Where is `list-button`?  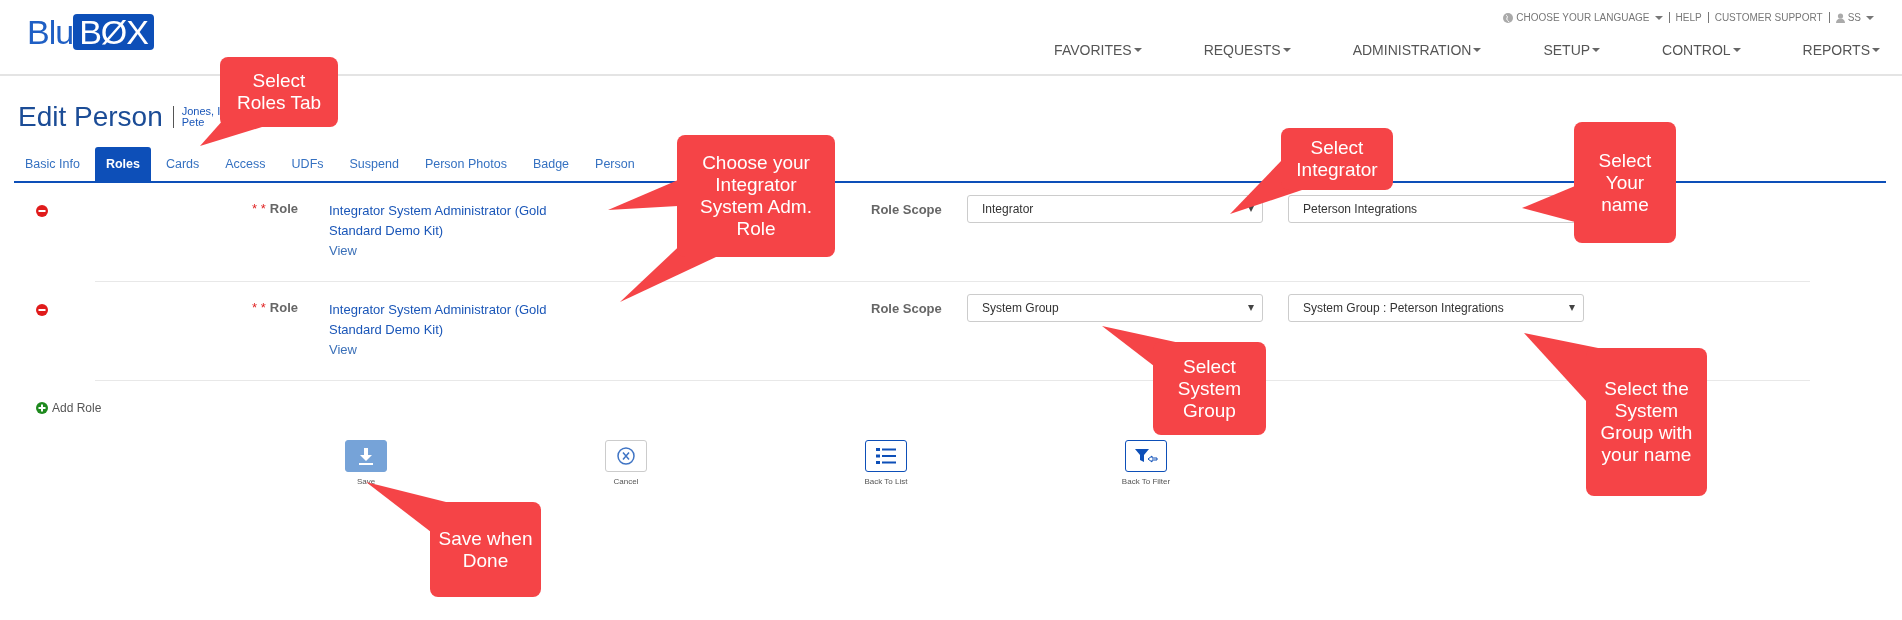 list-button is located at coordinates (886, 456).